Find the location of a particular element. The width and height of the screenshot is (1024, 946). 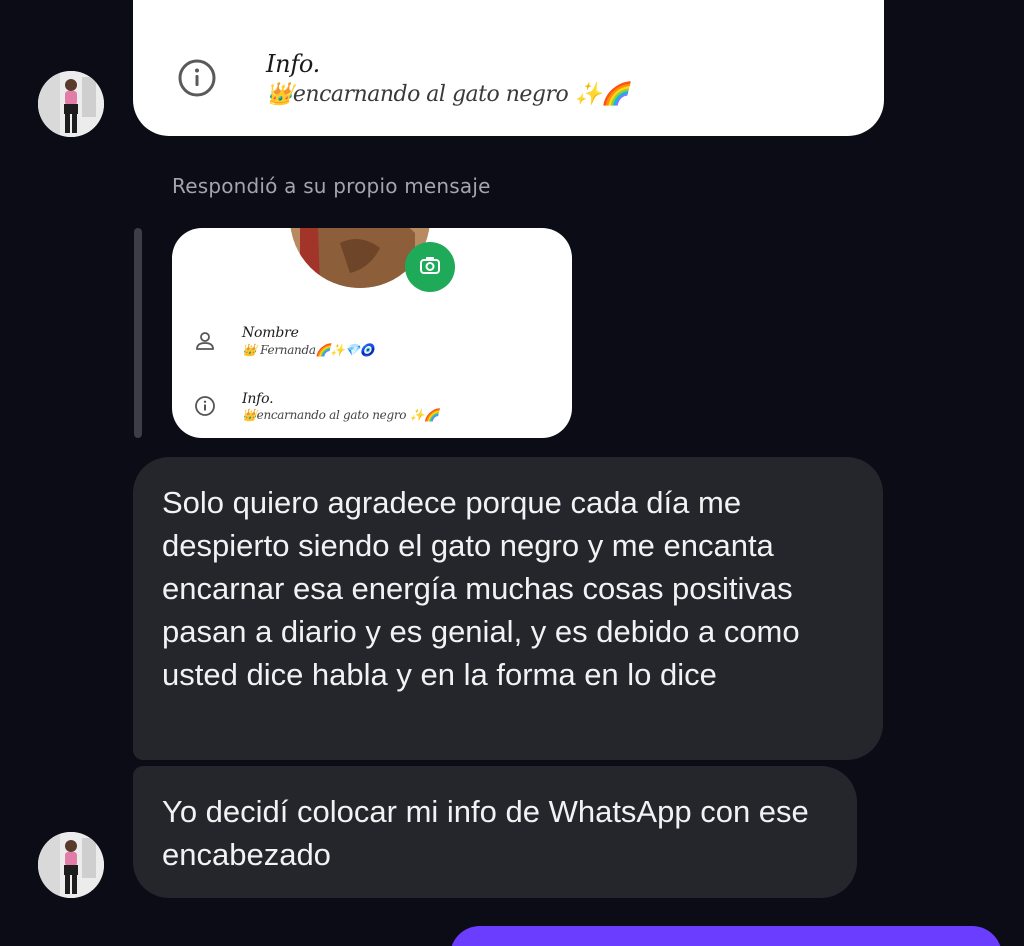

name-value: 👑 Fernanda🌈✨💎🧿 is located at coordinates (308, 350).